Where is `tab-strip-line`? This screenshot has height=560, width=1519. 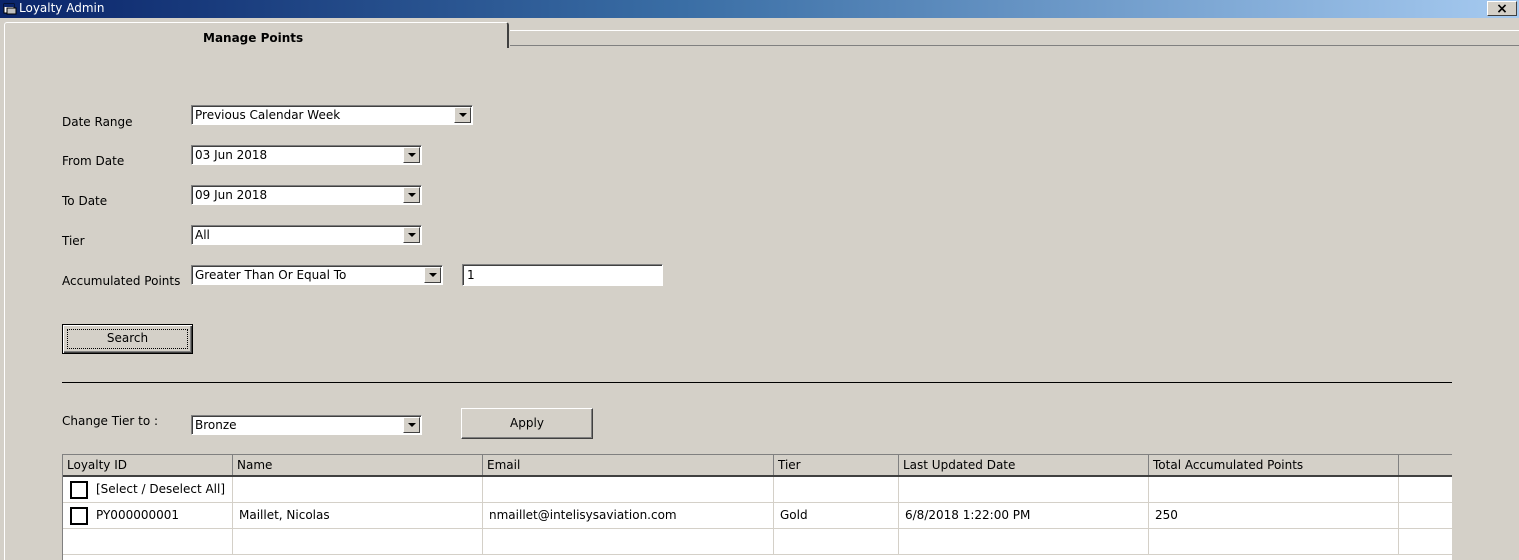
tab-strip-line is located at coordinates (1014, 30).